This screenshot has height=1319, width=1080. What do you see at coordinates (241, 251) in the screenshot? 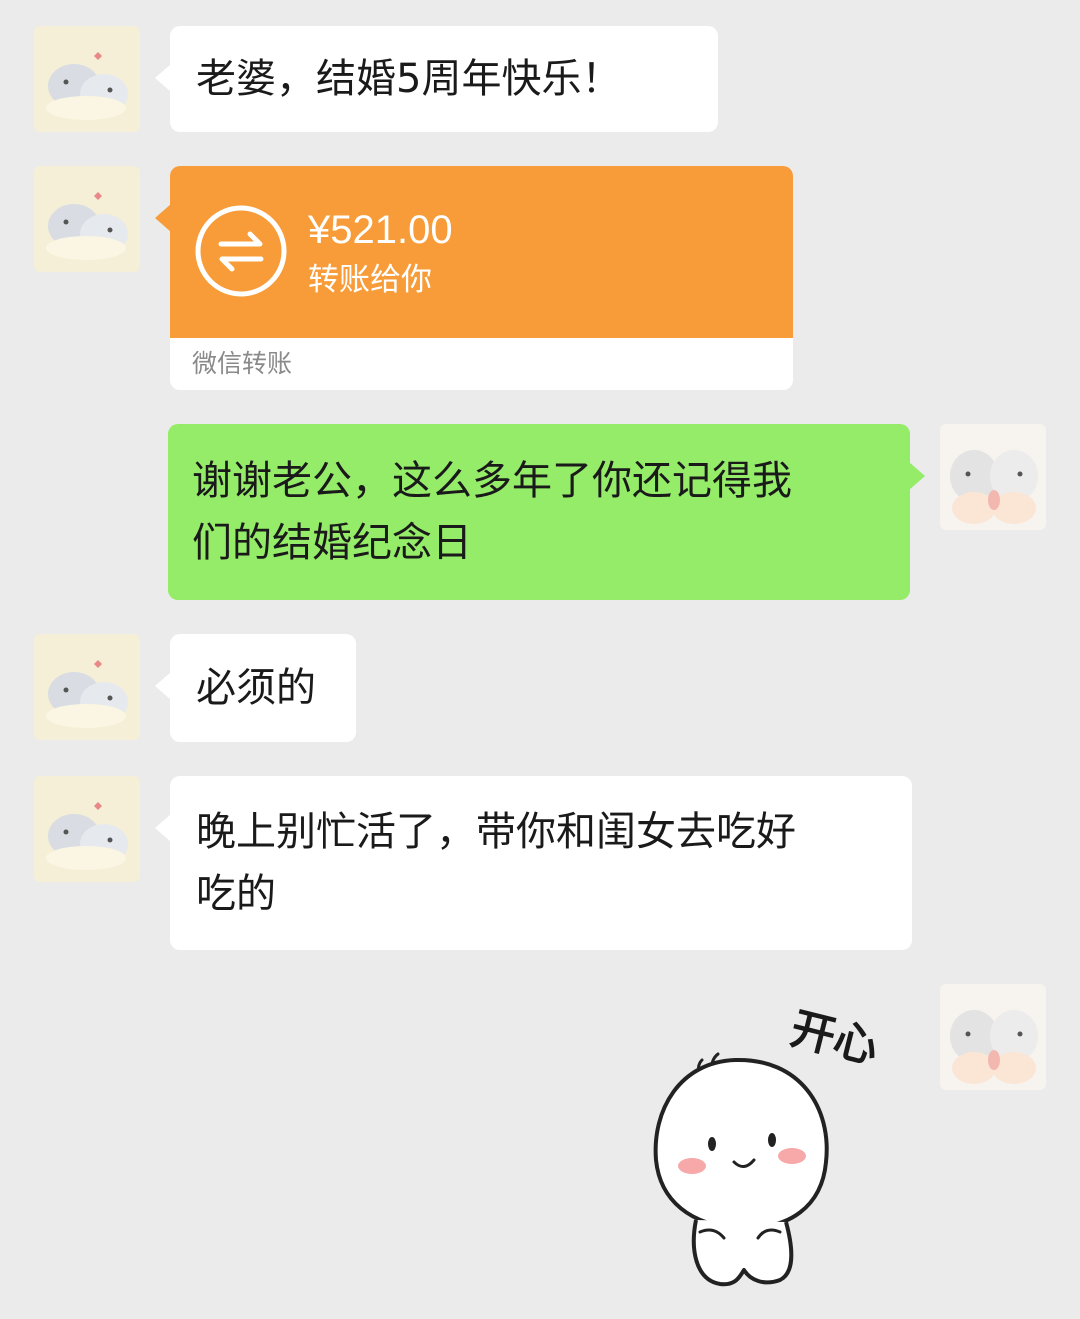
I see `transfer-arrows-icon` at bounding box center [241, 251].